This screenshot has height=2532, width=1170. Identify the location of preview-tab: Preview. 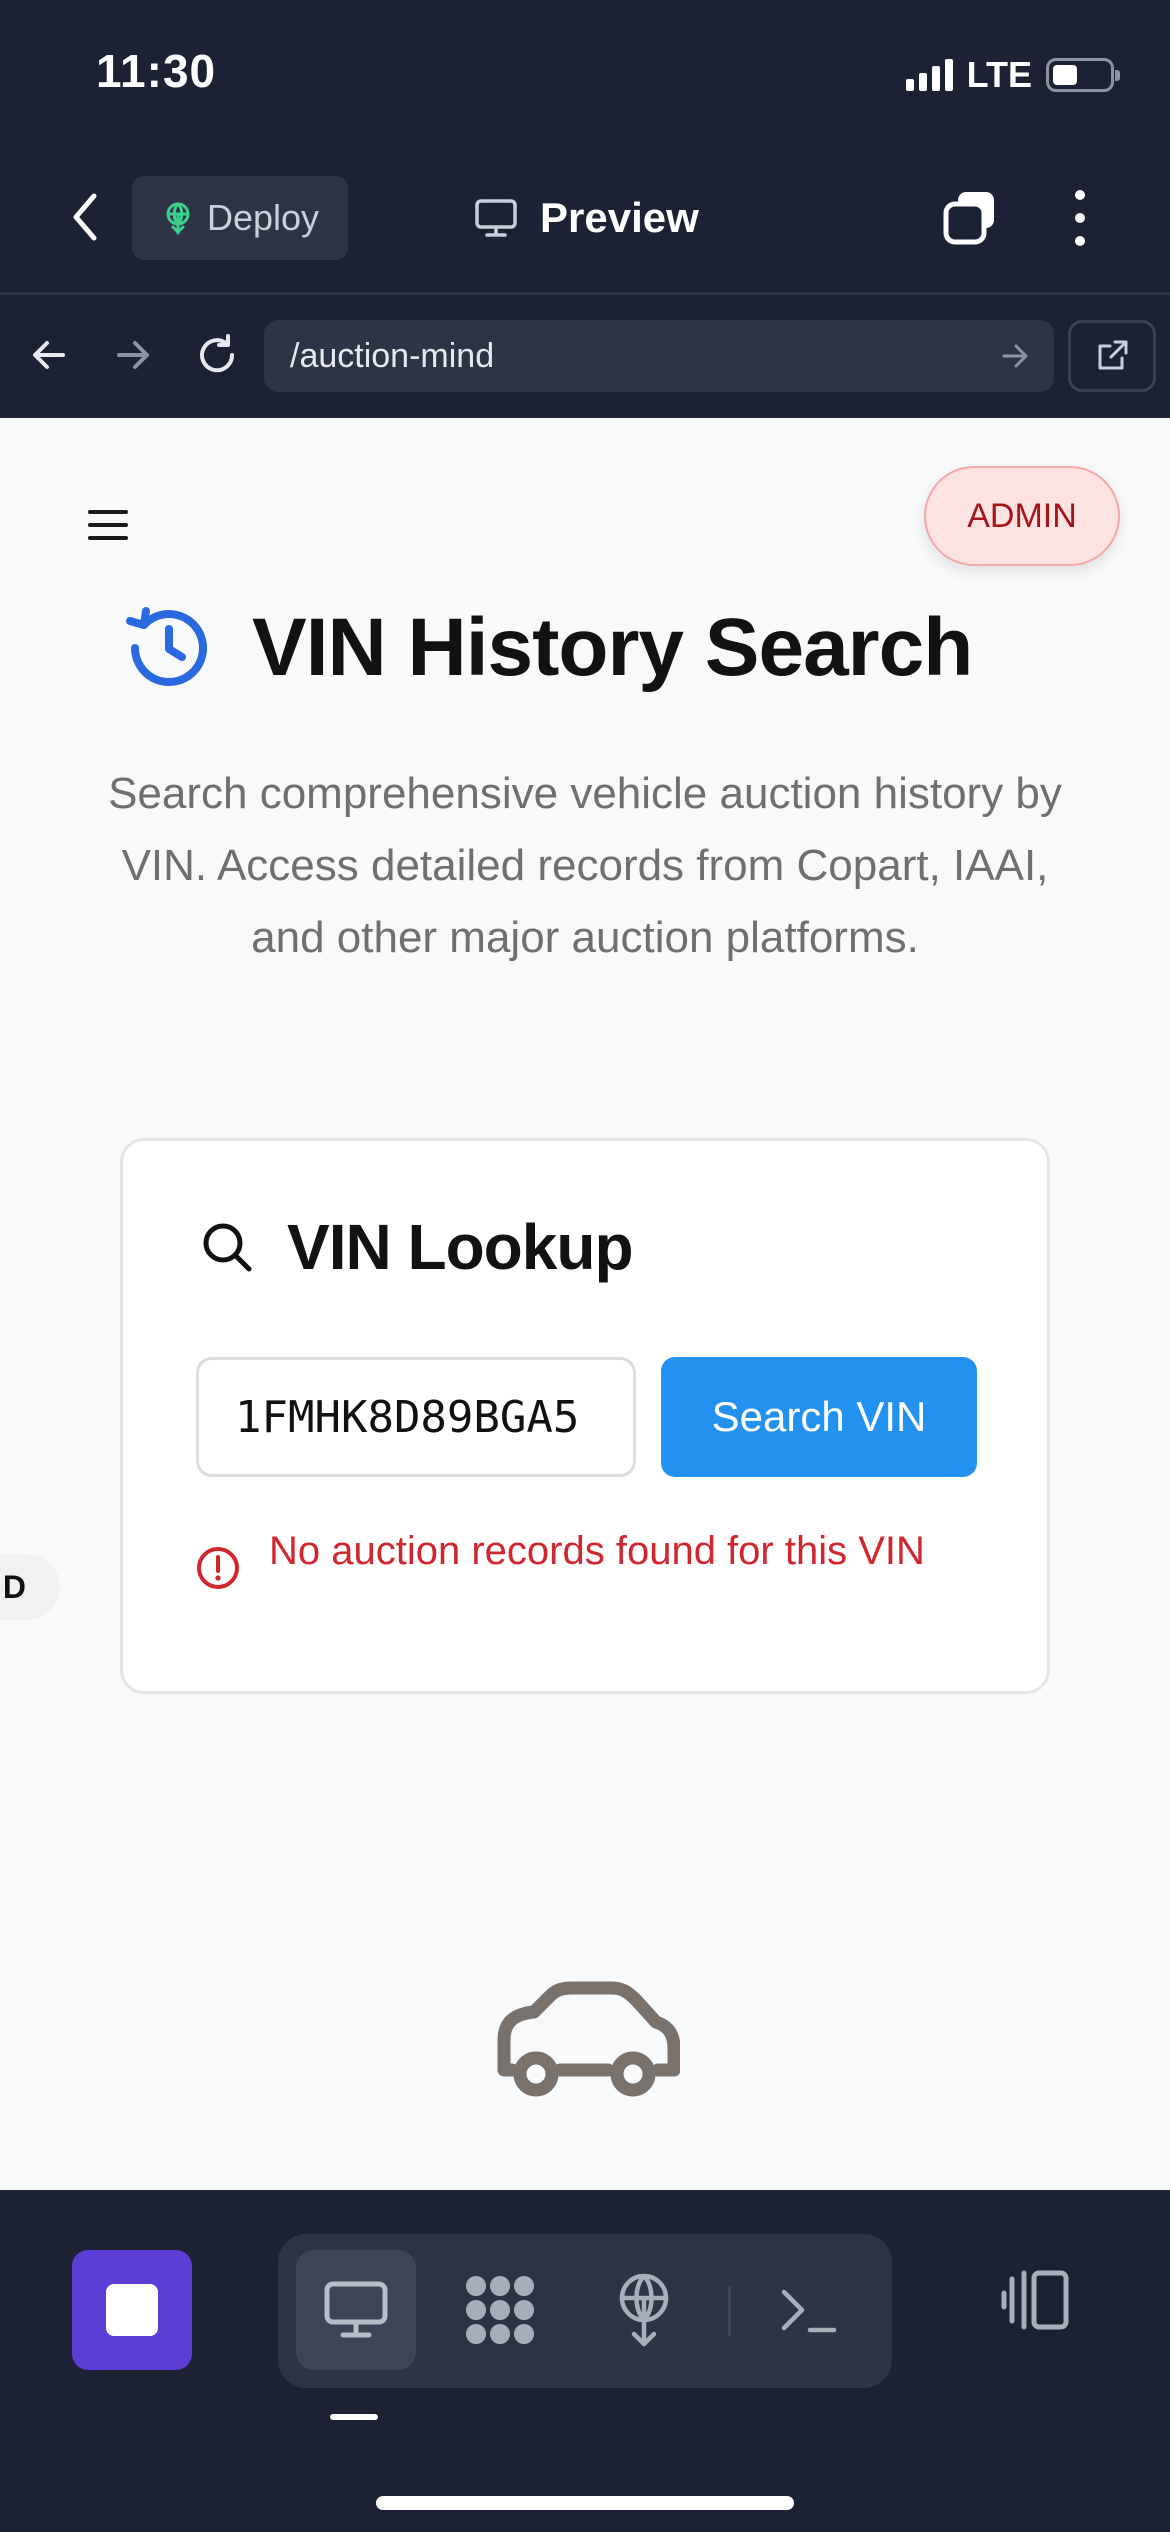
(586, 218).